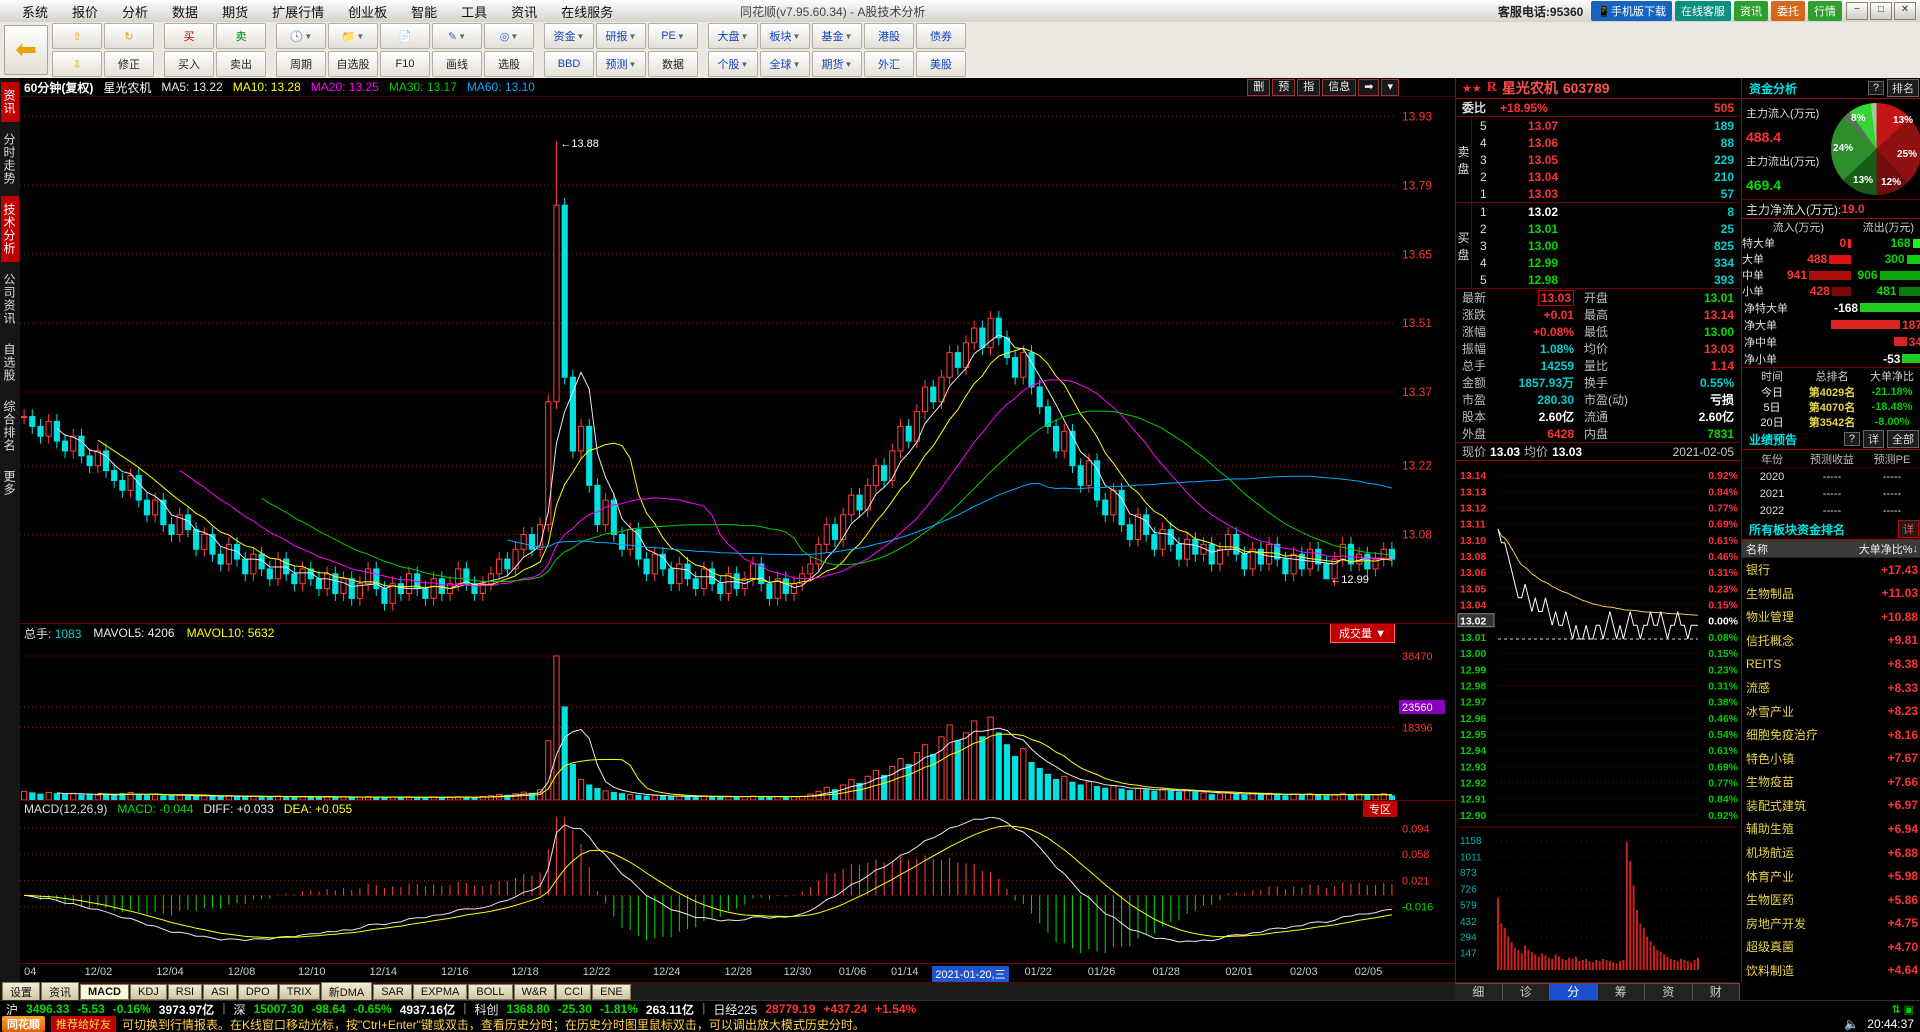 Image resolution: width=1920 pixels, height=1032 pixels. I want to click on toolbar-button-大盘: 大盘 ▼, so click(733, 36).